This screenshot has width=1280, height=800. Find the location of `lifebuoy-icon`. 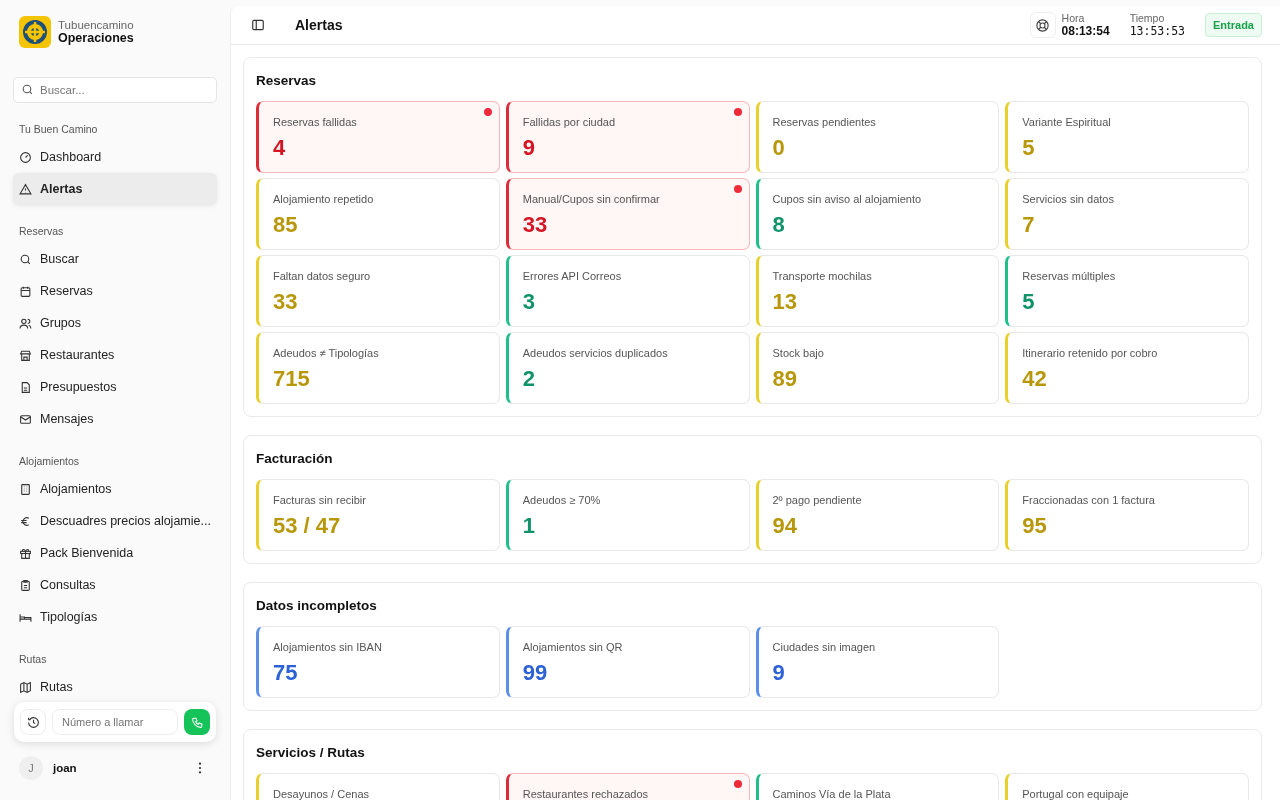

lifebuoy-icon is located at coordinates (1043, 25).